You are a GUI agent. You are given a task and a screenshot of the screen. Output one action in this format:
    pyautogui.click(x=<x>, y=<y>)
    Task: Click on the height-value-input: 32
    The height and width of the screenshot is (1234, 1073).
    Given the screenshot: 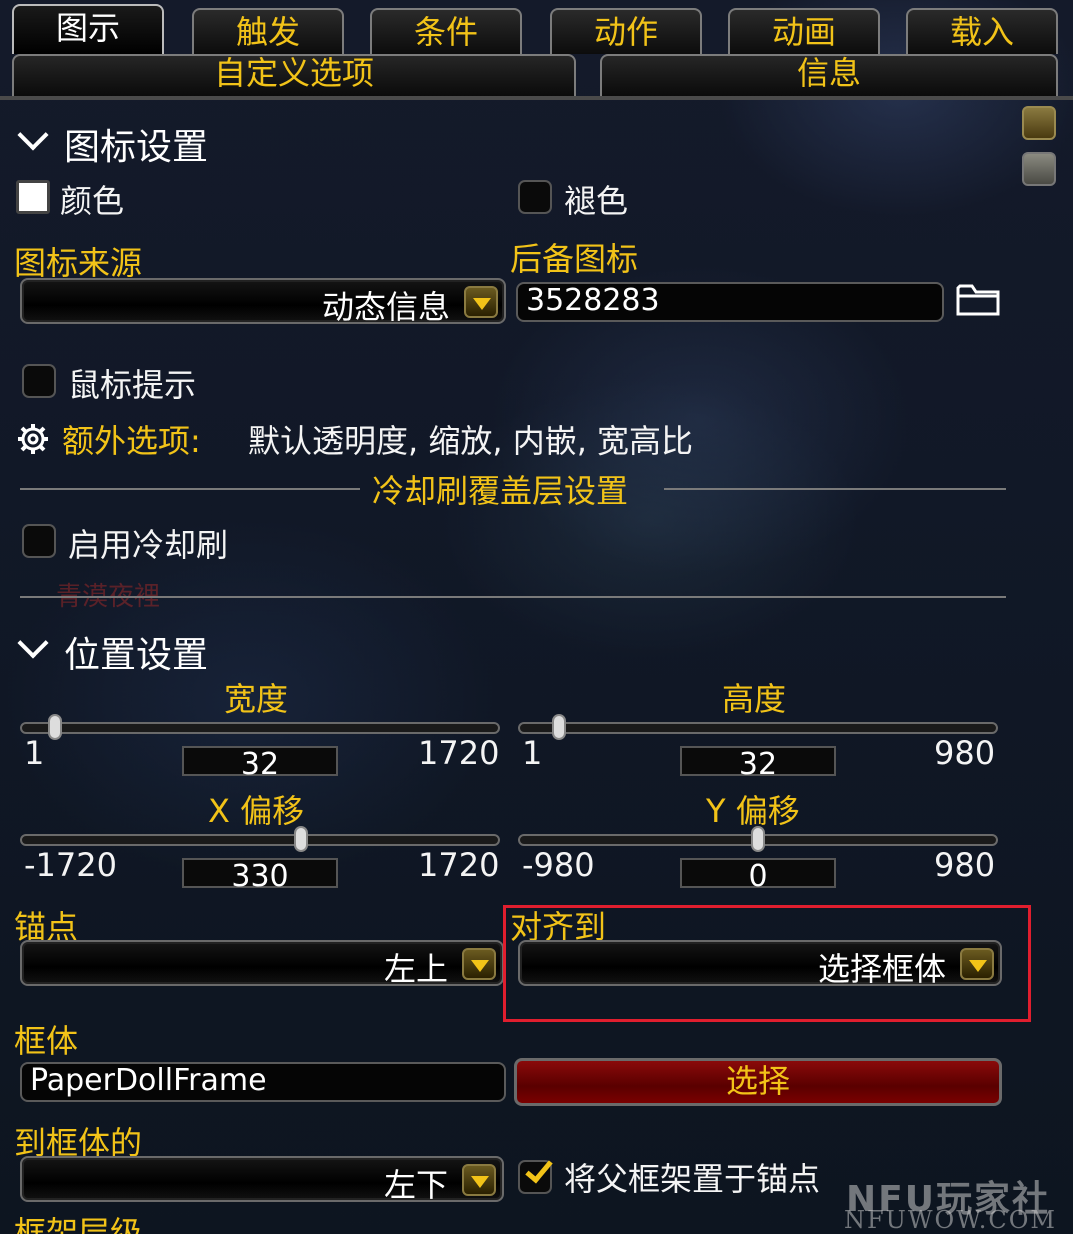 What is the action you would take?
    pyautogui.click(x=758, y=764)
    